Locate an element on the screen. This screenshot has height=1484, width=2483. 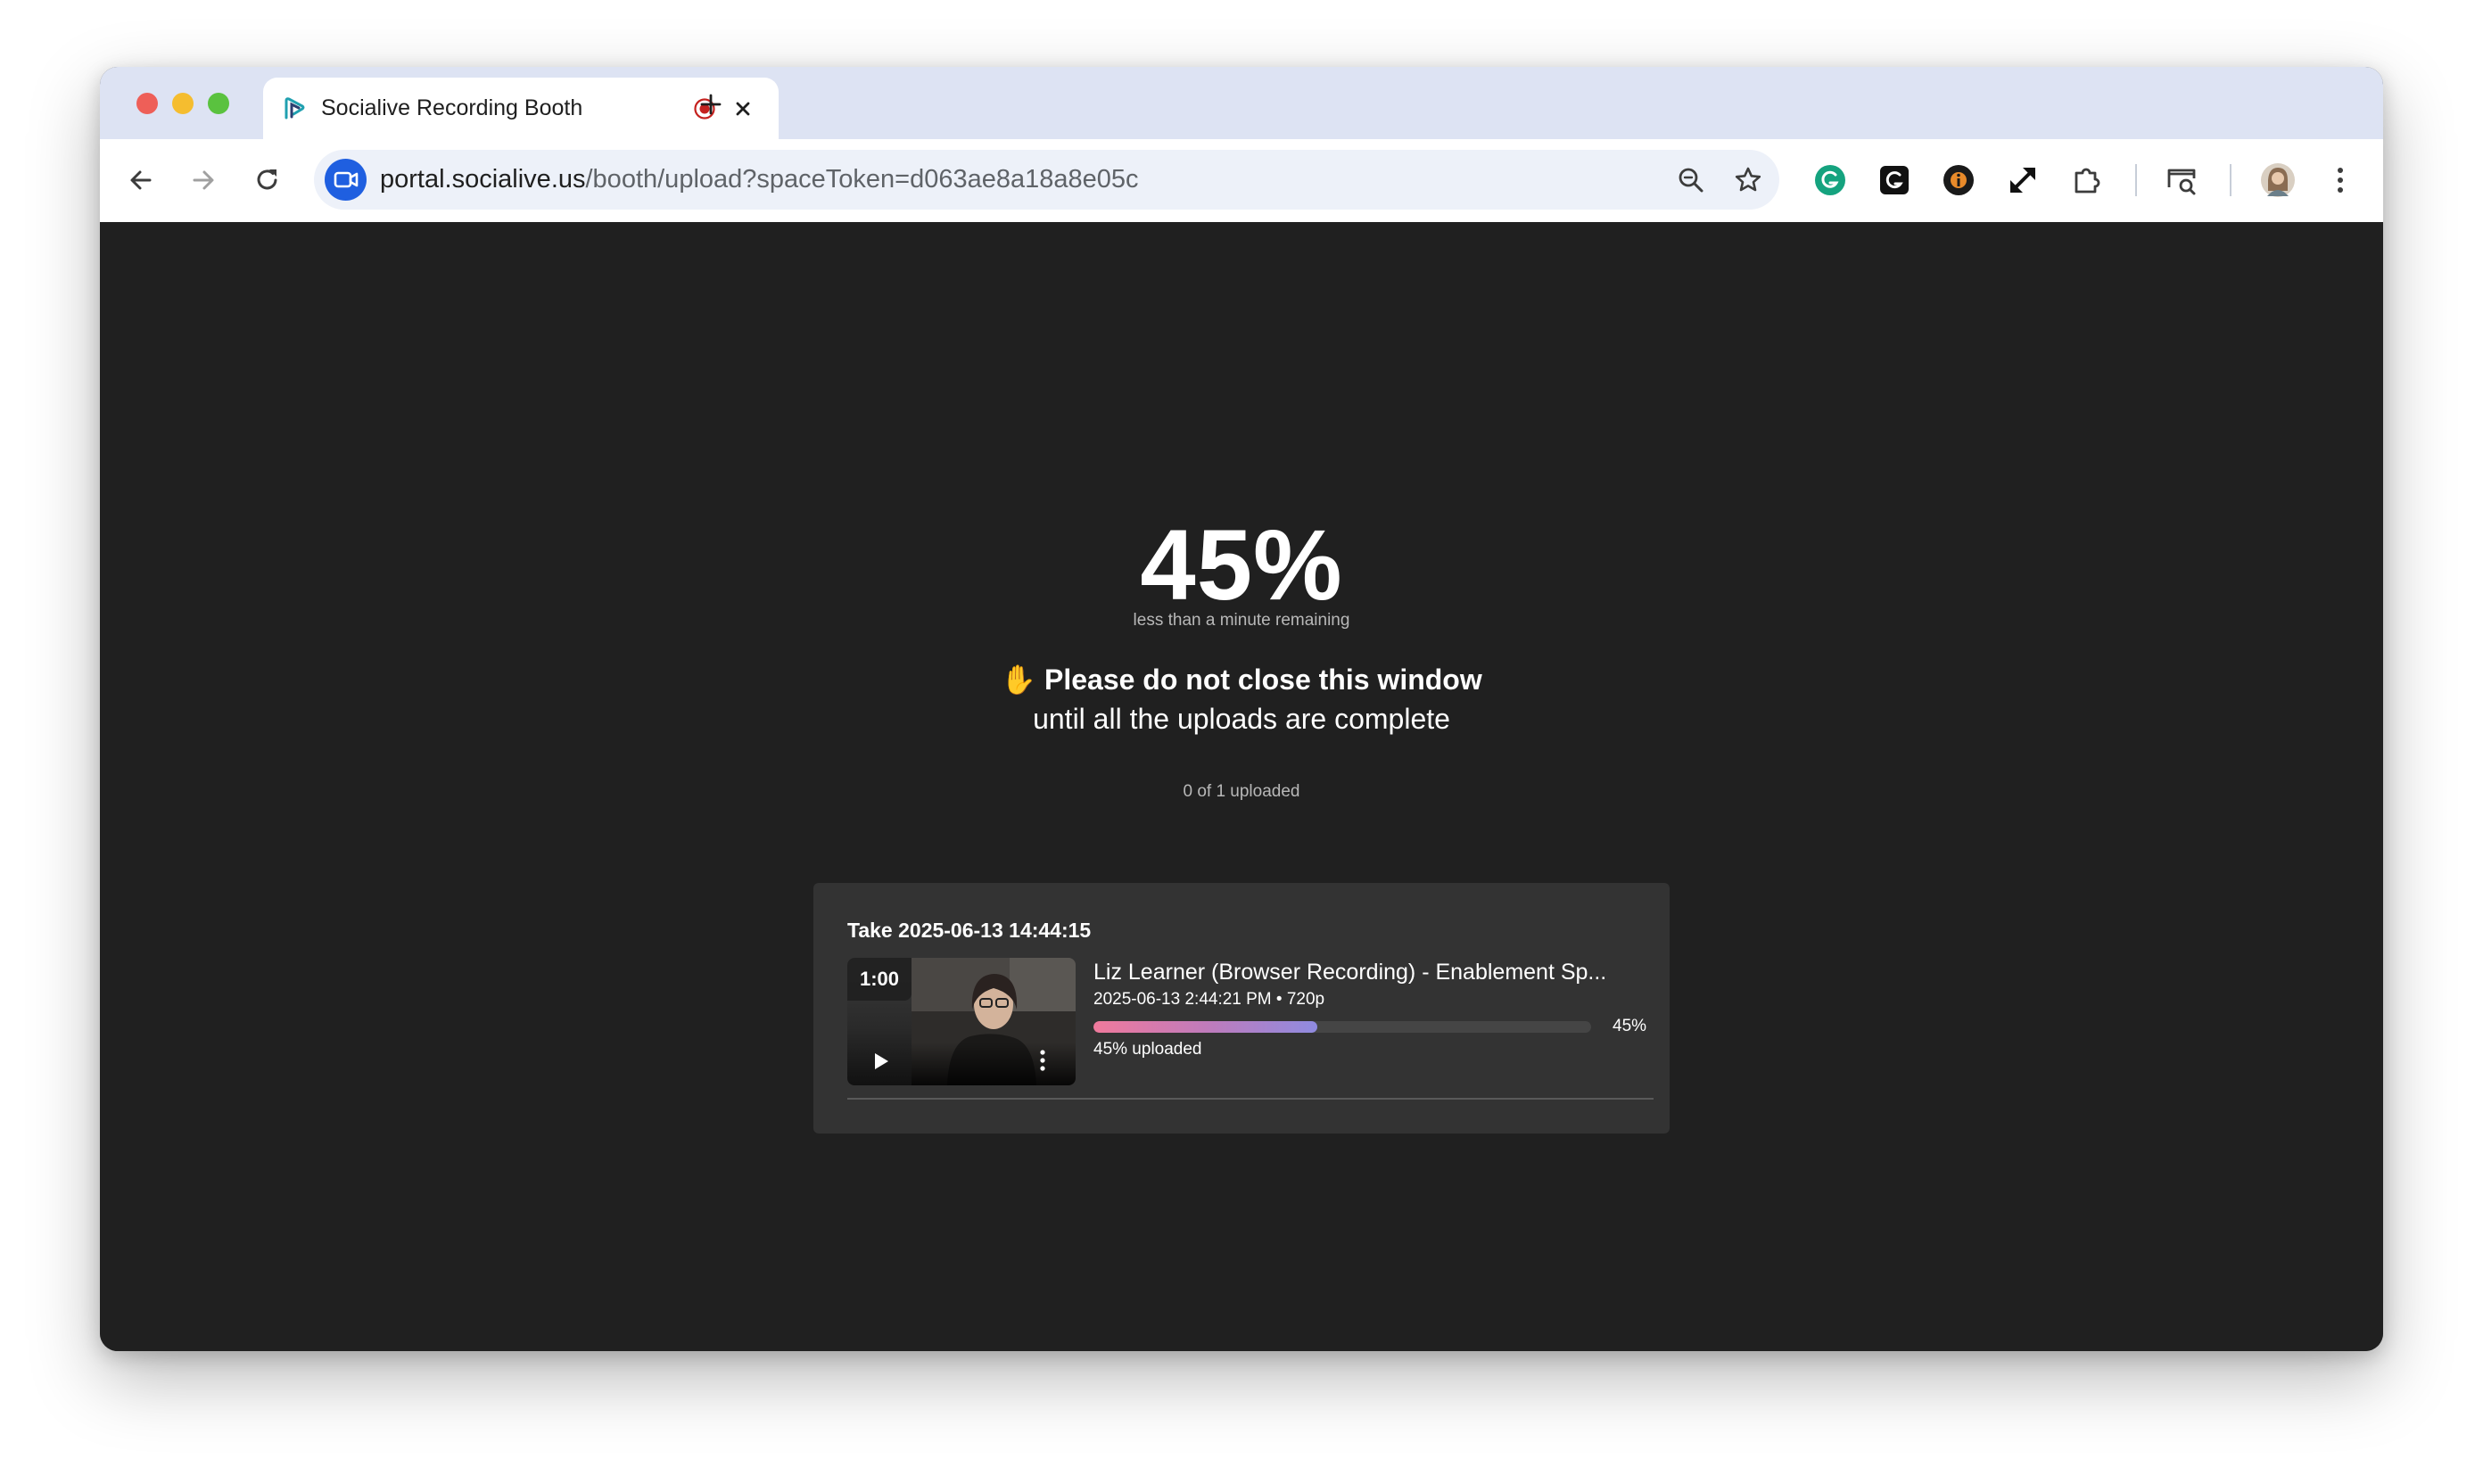
info-extension-icon is located at coordinates (1959, 181).